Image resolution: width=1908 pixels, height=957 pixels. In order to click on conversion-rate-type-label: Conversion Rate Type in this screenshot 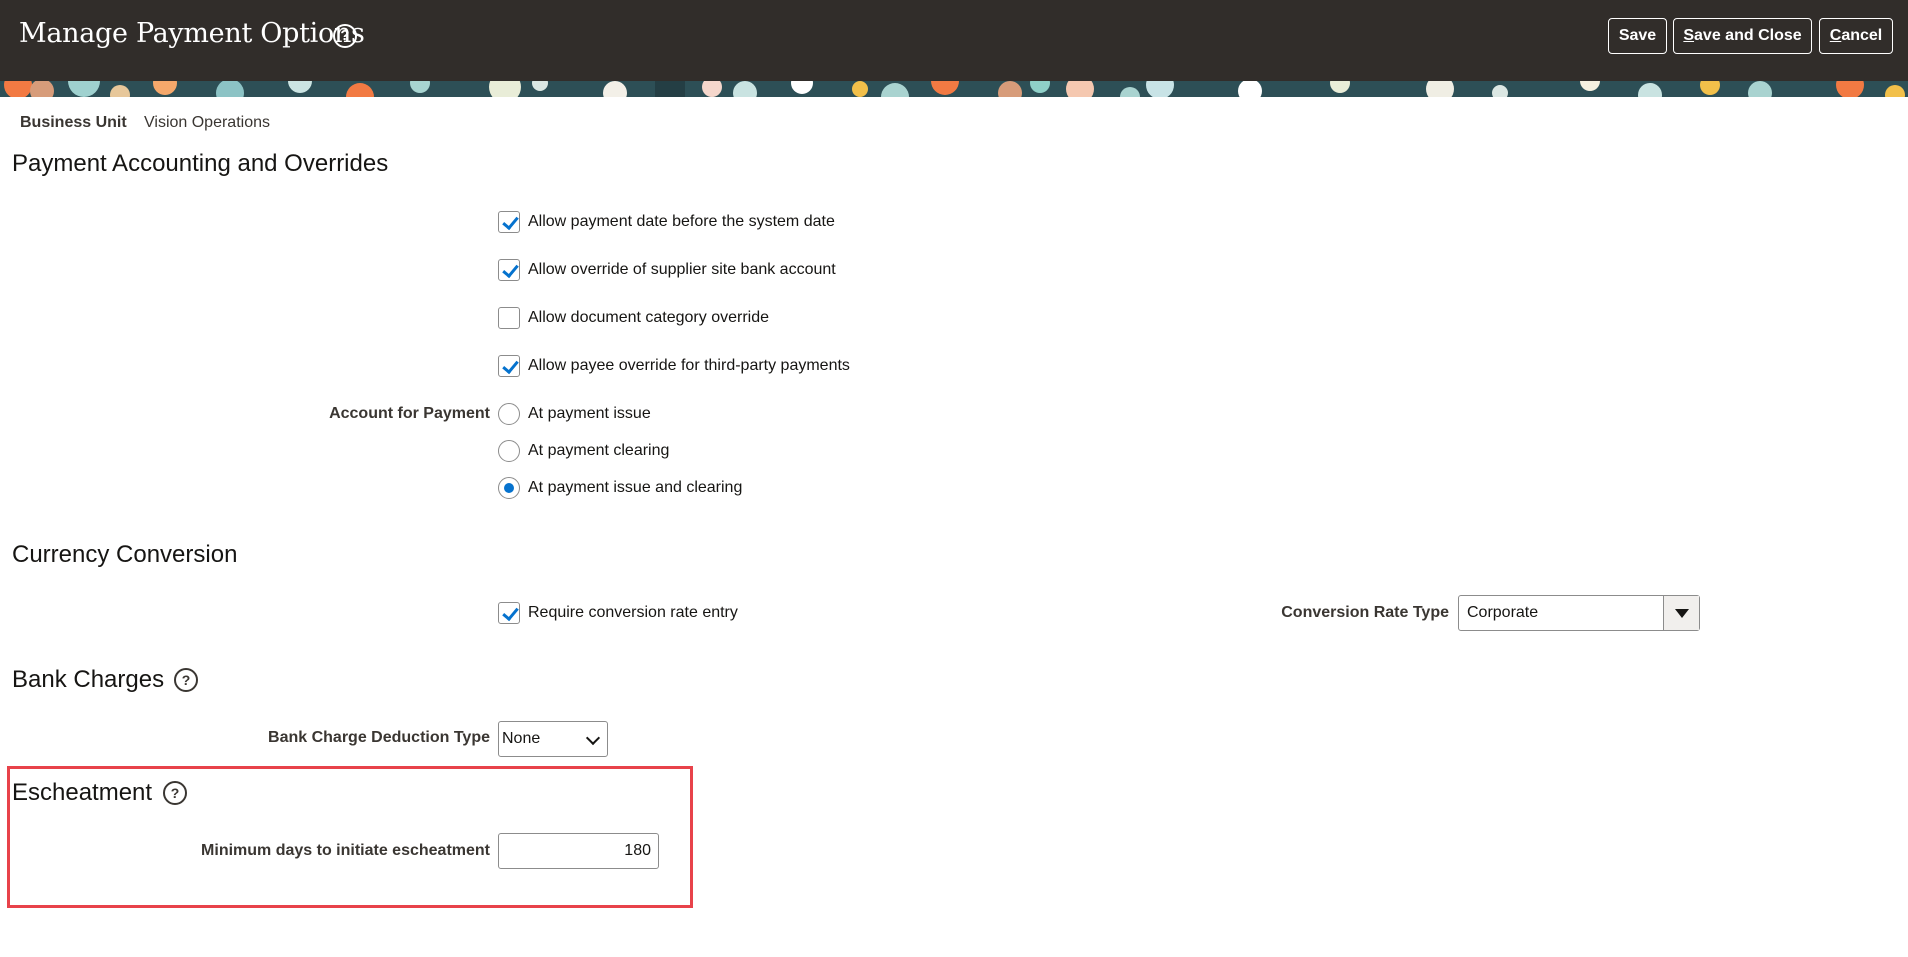, I will do `click(1365, 612)`.